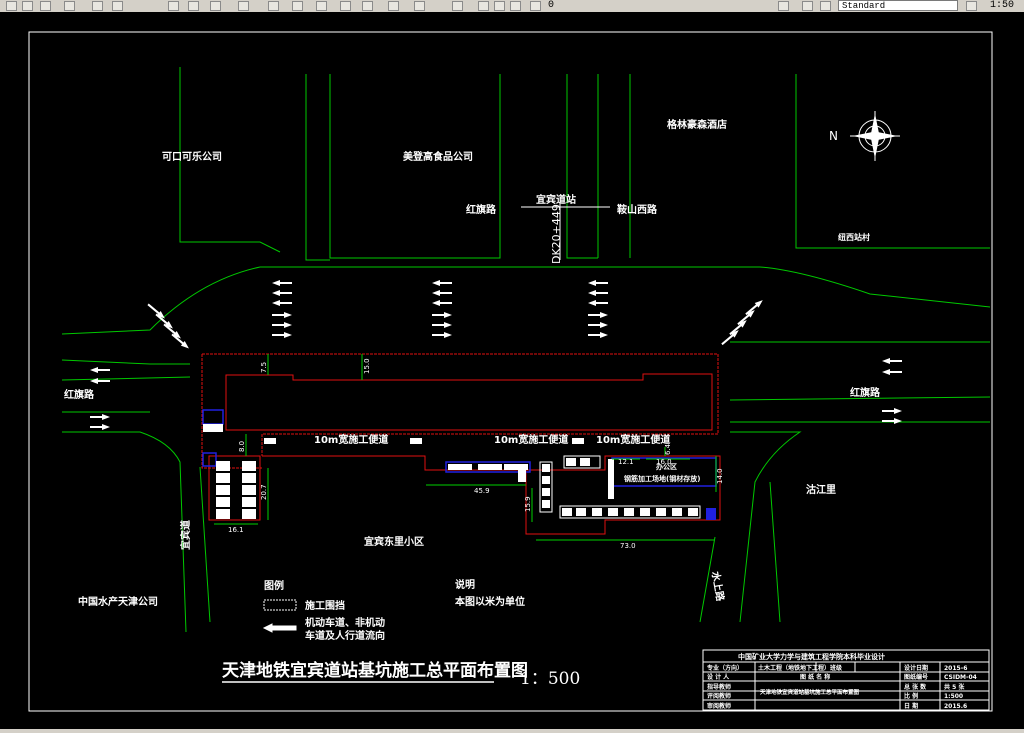 This screenshot has height=733, width=1024. I want to click on drawing-scale: 1：500, so click(550, 679).